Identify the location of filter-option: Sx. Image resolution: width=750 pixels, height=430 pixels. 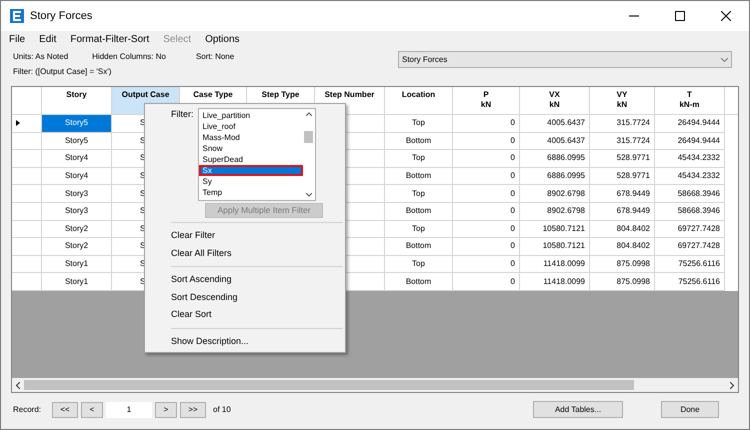
(250, 170).